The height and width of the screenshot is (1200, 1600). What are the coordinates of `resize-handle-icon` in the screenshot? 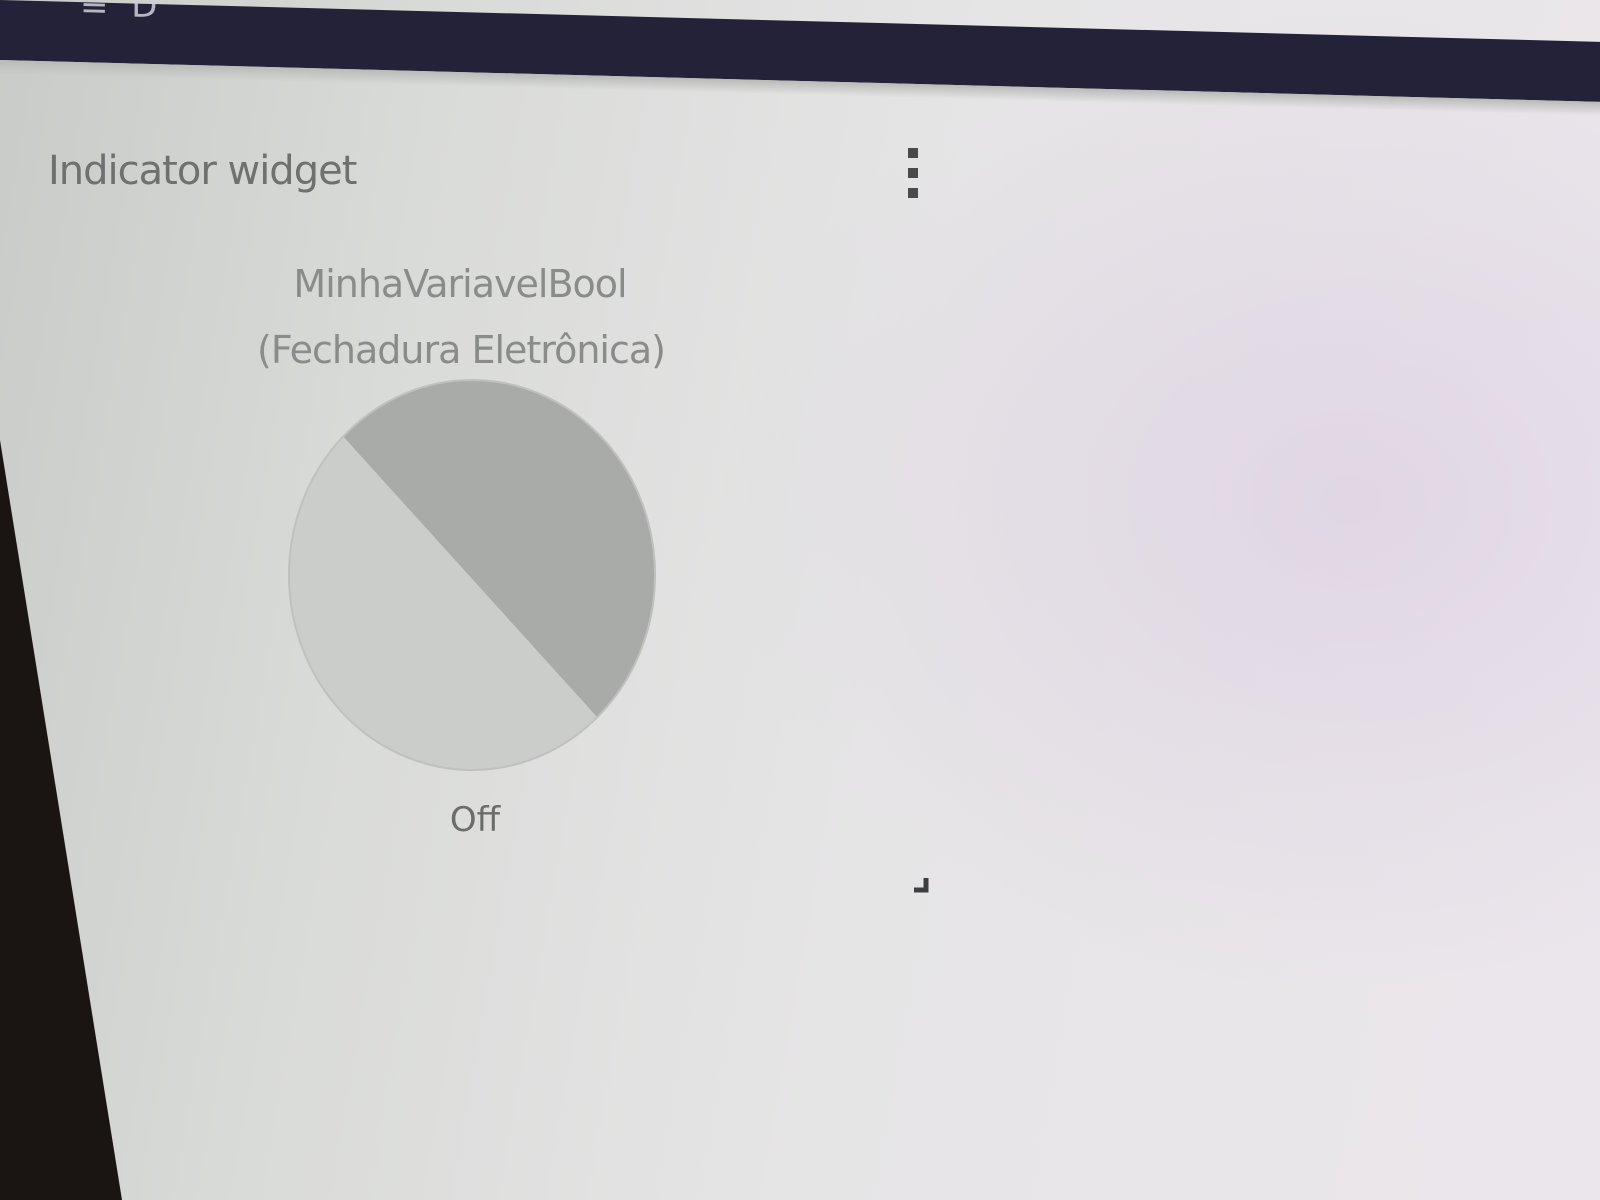 It's located at (921, 885).